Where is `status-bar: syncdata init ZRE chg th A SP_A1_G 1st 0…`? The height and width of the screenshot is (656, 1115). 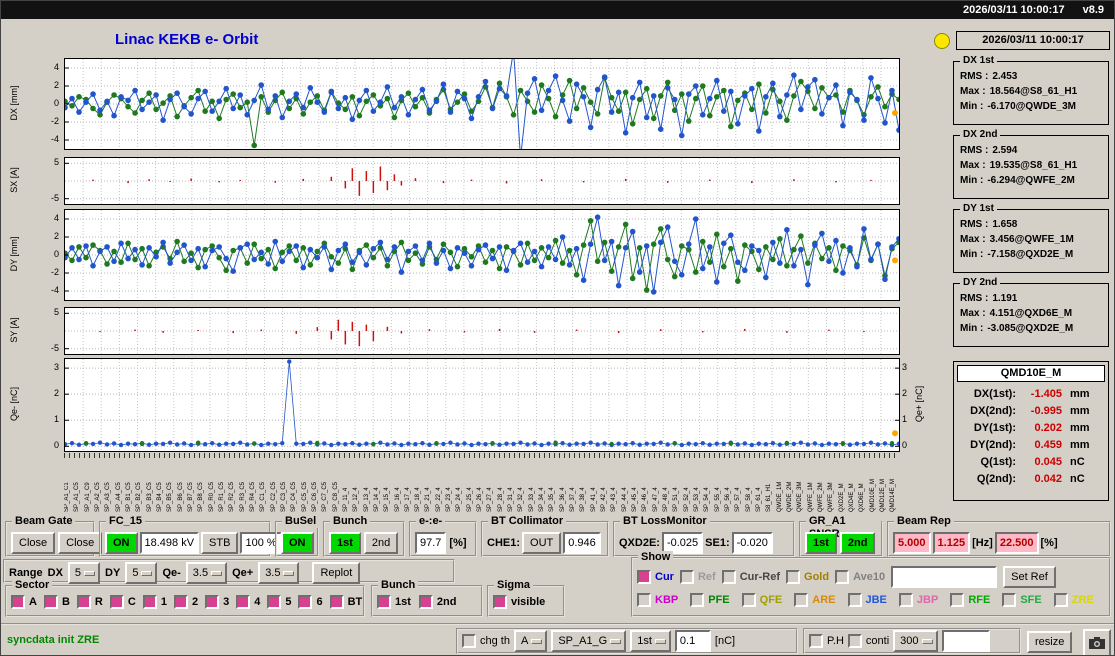 status-bar: syncdata init ZRE chg th A SP_A1_G 1st 0… is located at coordinates (557, 639).